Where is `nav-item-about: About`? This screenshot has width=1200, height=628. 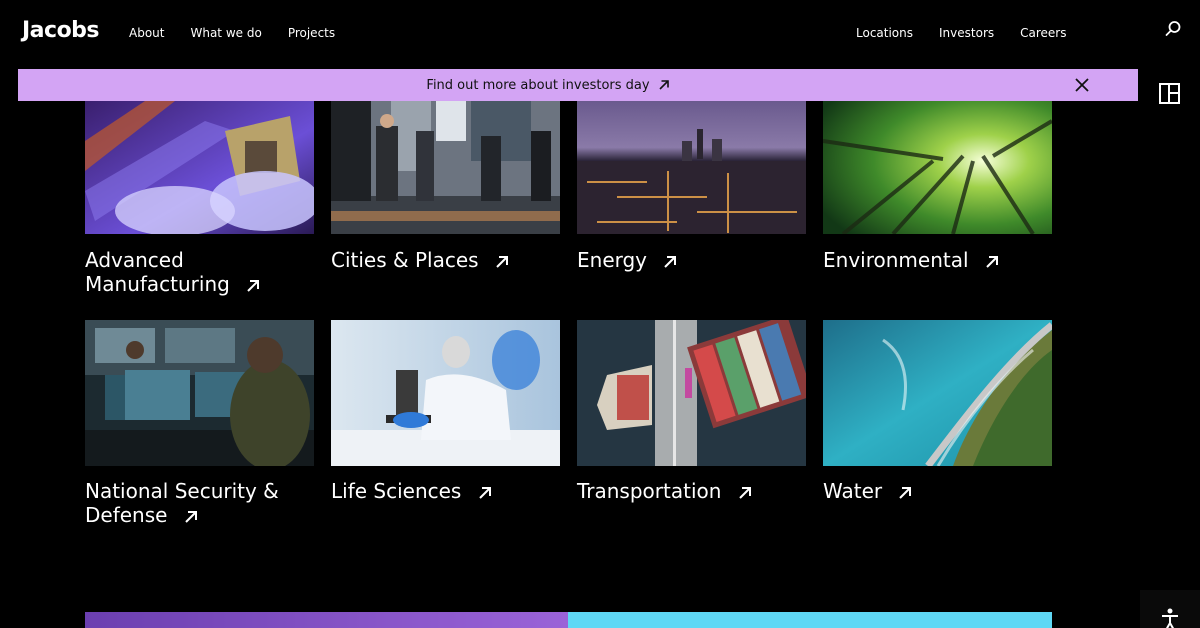
nav-item-about: About is located at coordinates (146, 33).